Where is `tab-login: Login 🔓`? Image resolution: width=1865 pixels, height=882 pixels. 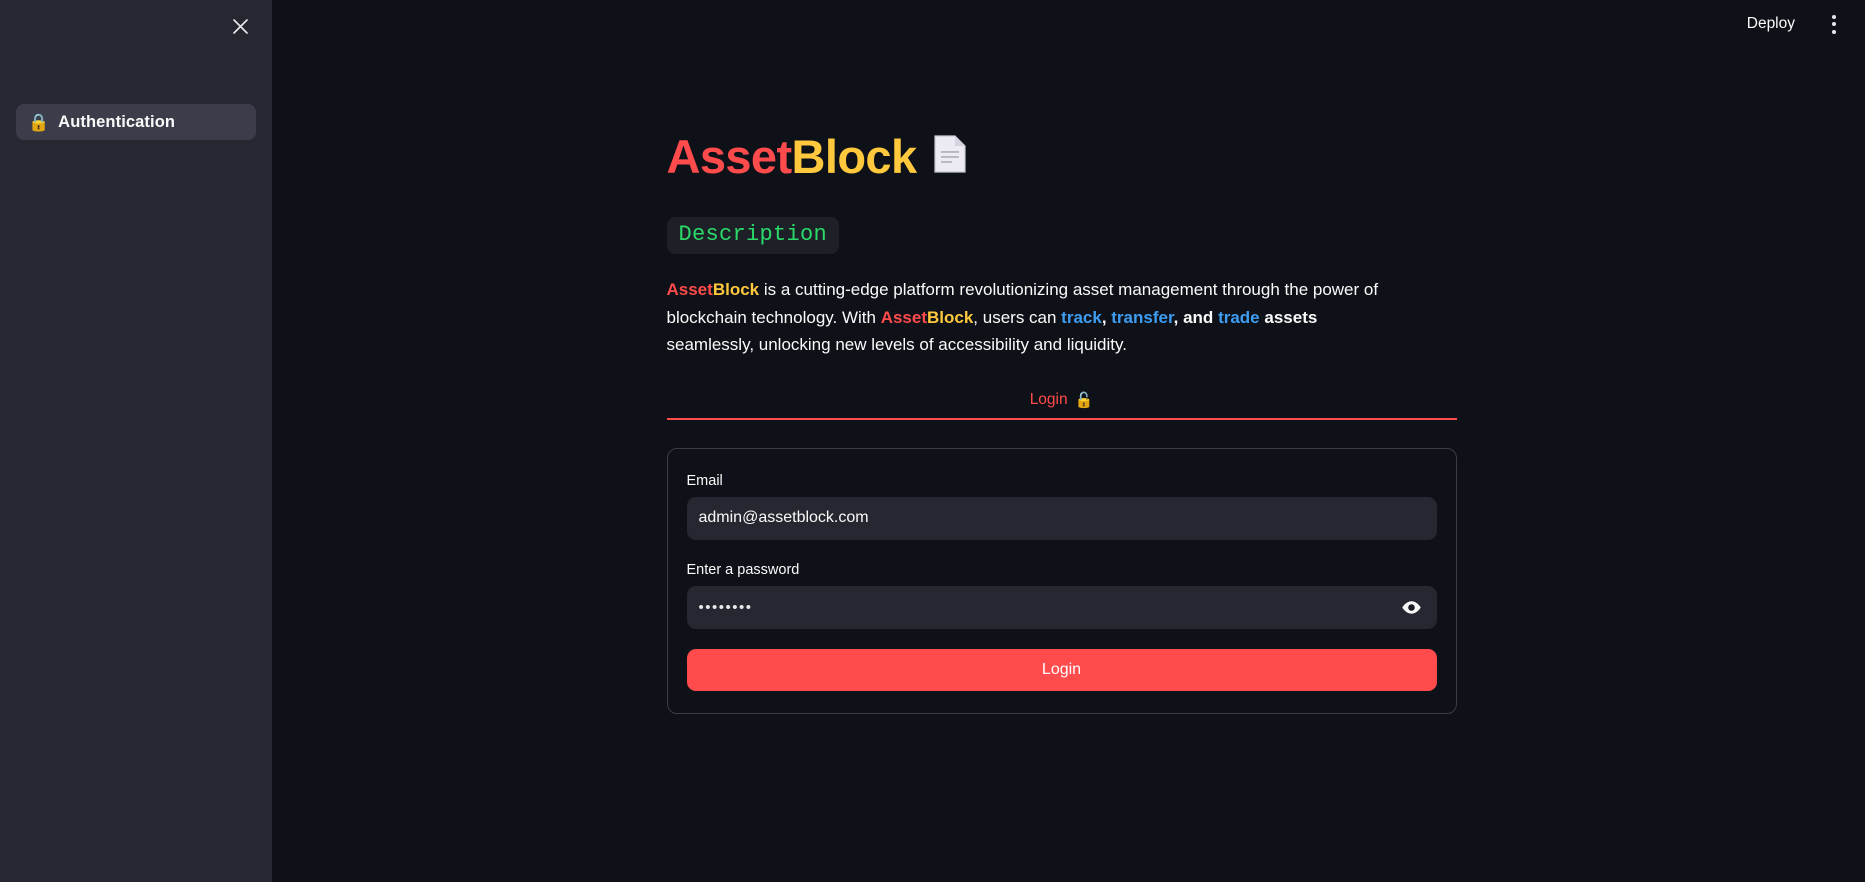
tab-login: Login 🔓 is located at coordinates (1062, 400).